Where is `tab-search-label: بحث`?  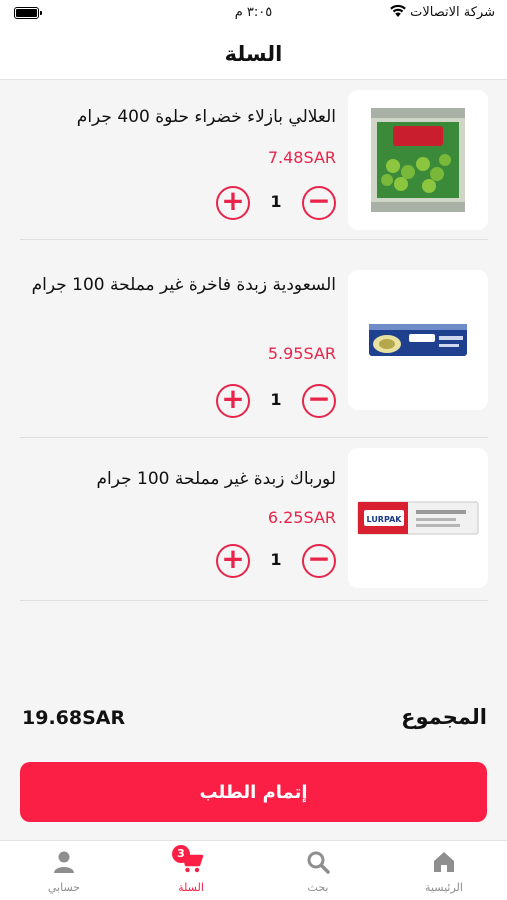
tab-search-label: بحث is located at coordinates (318, 887).